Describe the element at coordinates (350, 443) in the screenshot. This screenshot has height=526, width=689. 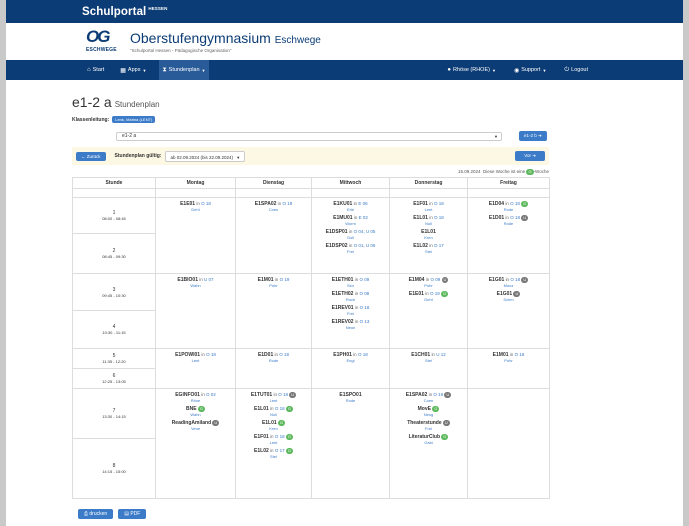
I see `lesson-cell: E1SPO01 Rode` at that location.